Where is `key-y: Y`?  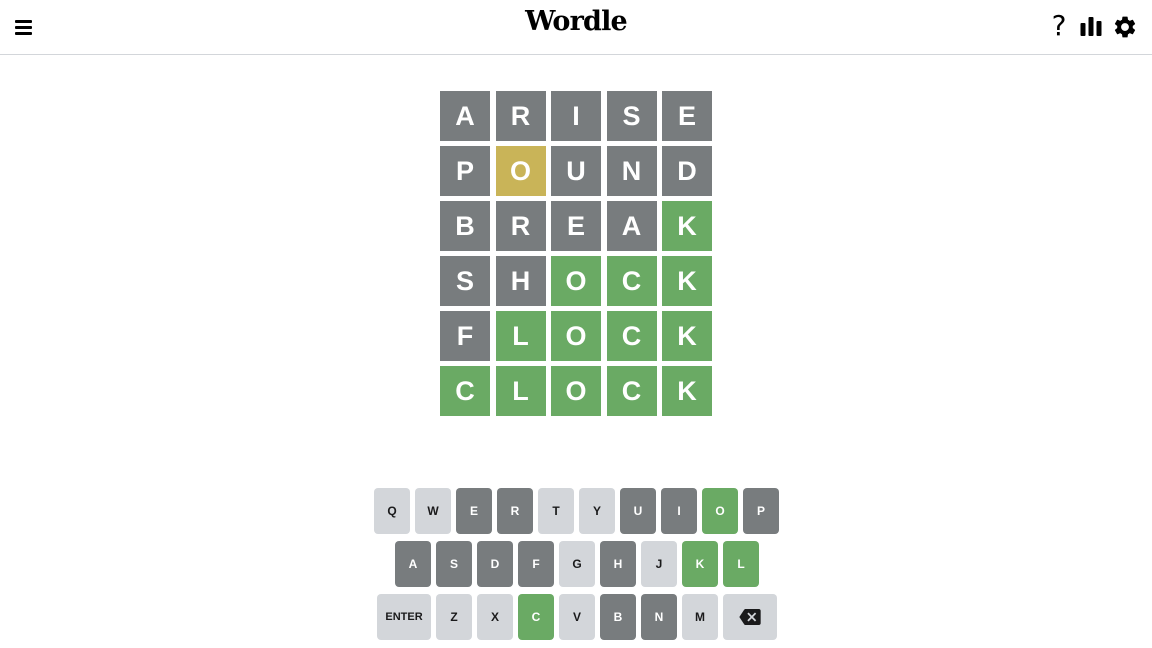
key-y: Y is located at coordinates (597, 511).